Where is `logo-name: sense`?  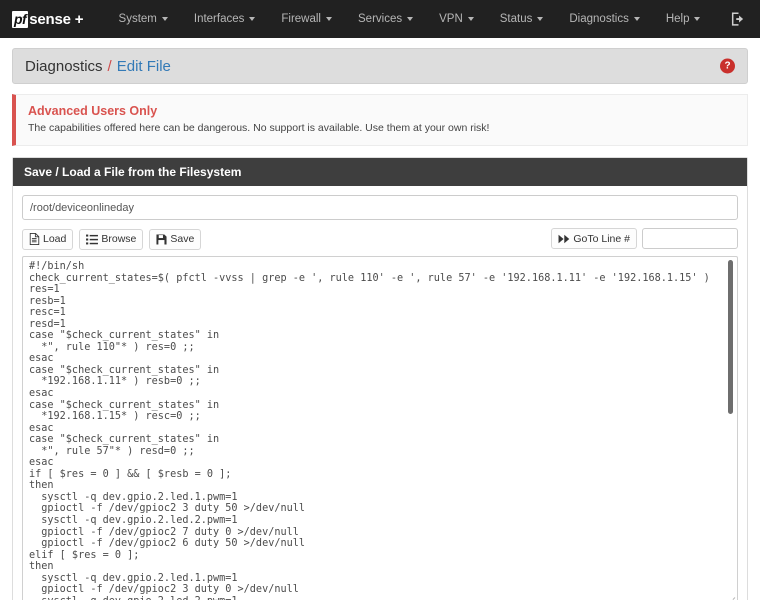
logo-name: sense is located at coordinates (50, 19).